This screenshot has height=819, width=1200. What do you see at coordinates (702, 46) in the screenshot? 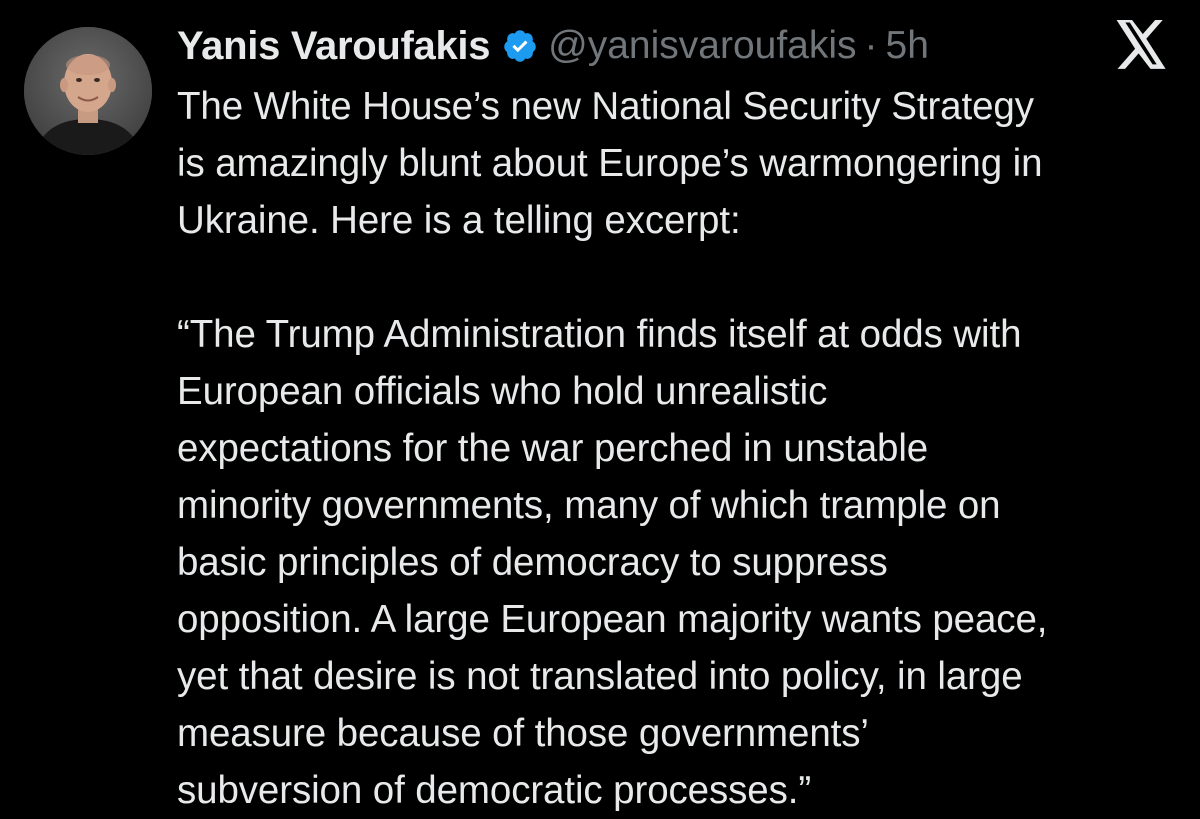
I see `author-handle: @yanisvaroufakis` at bounding box center [702, 46].